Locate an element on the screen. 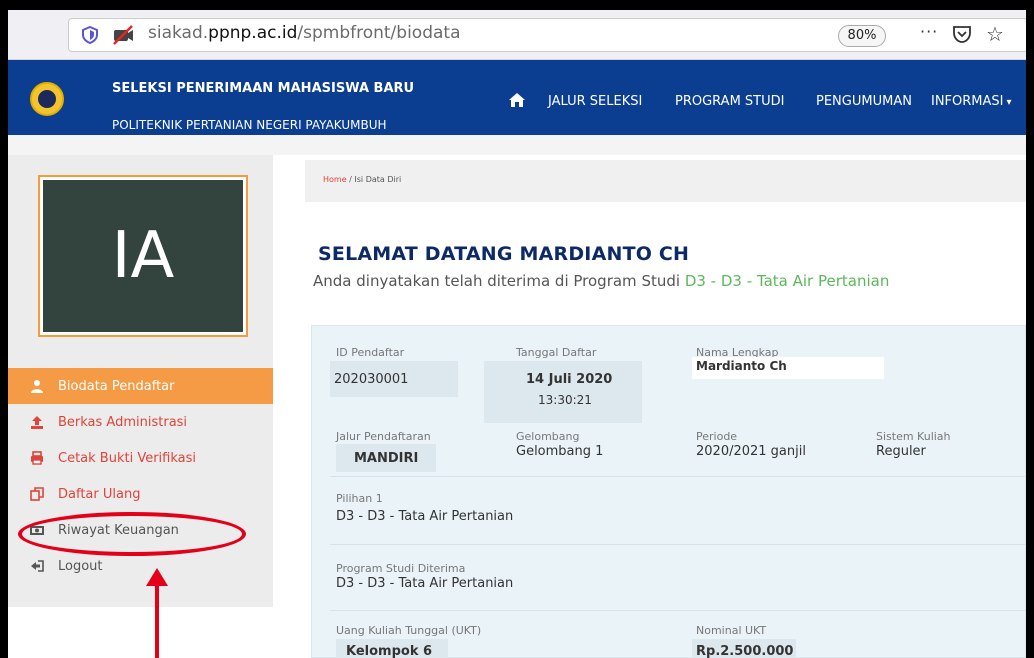 Image resolution: width=1034 pixels, height=658 pixels. site-title: SELEKSI PENERIMAAN MAHASISWA BARU is located at coordinates (272, 88).